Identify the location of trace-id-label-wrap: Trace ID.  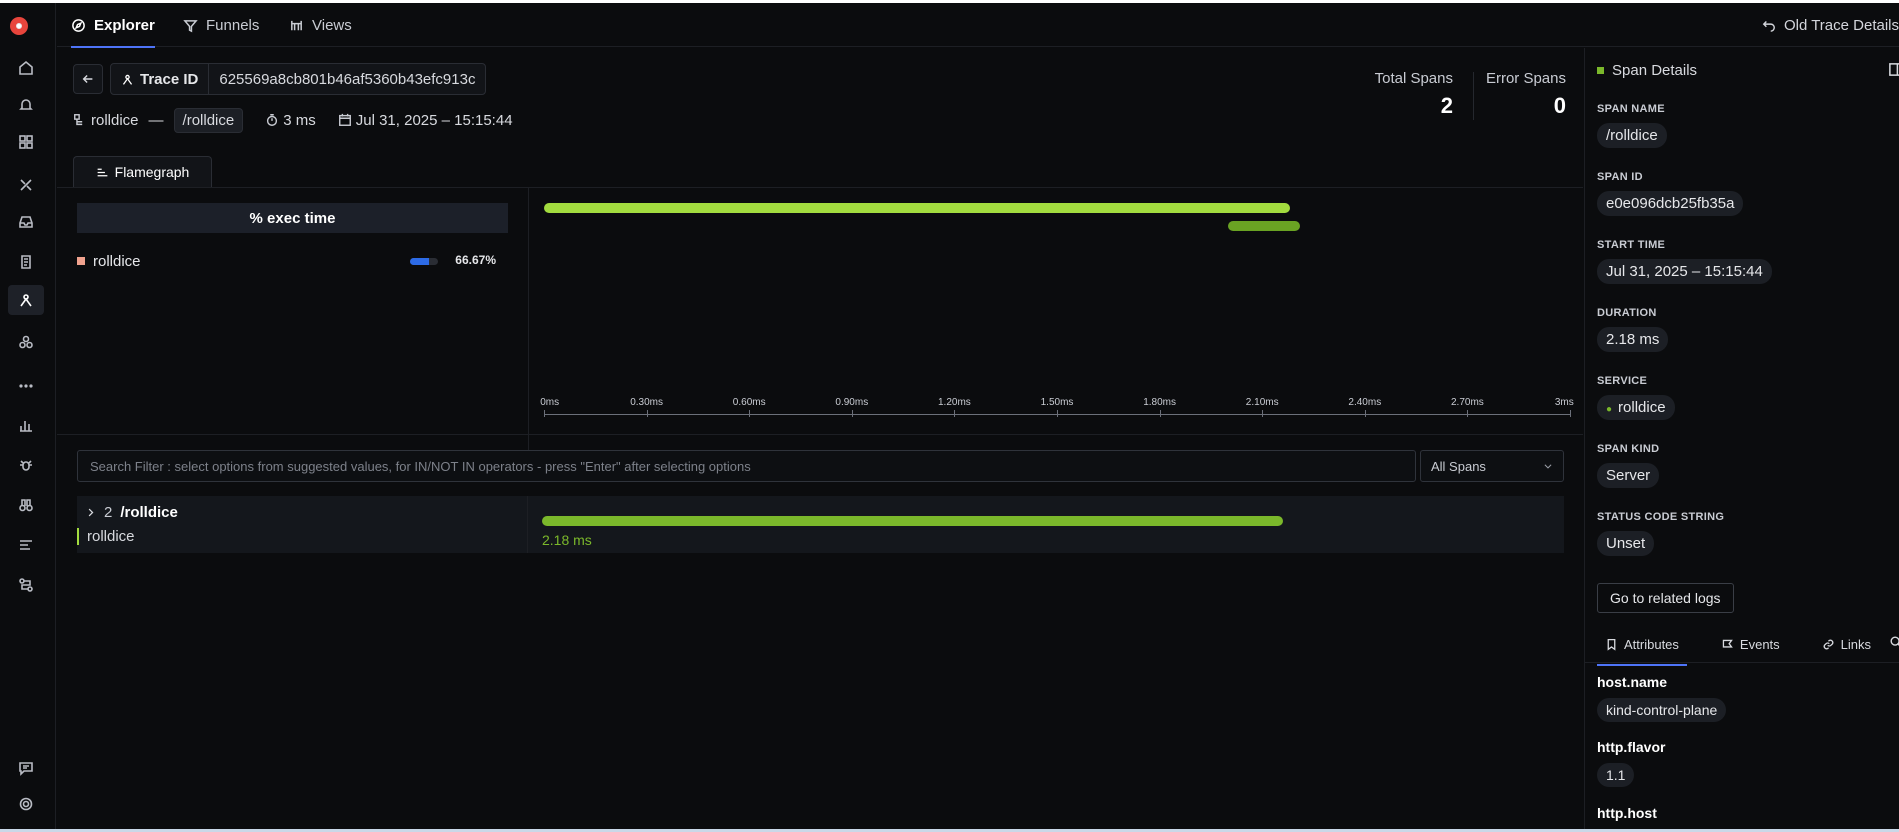
(160, 79).